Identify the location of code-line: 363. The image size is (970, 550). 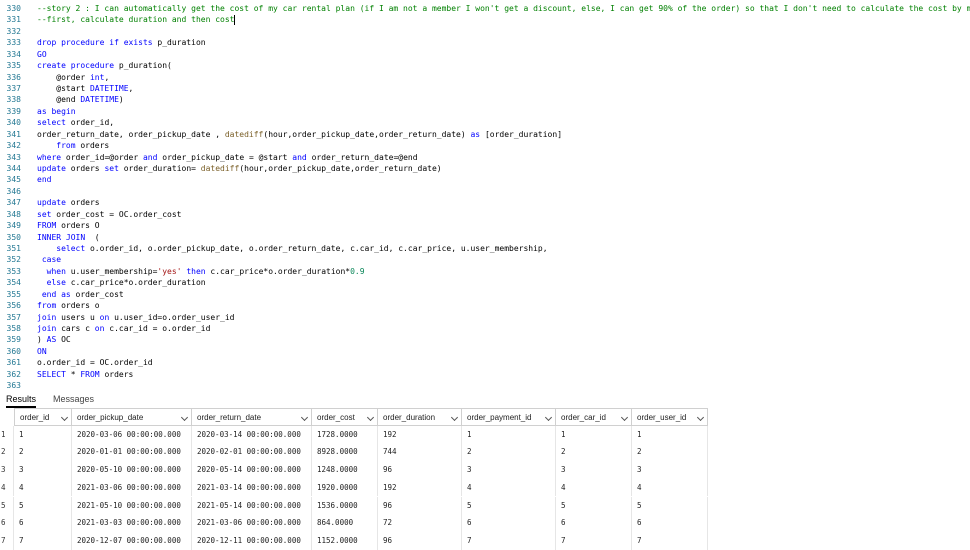
(485, 384).